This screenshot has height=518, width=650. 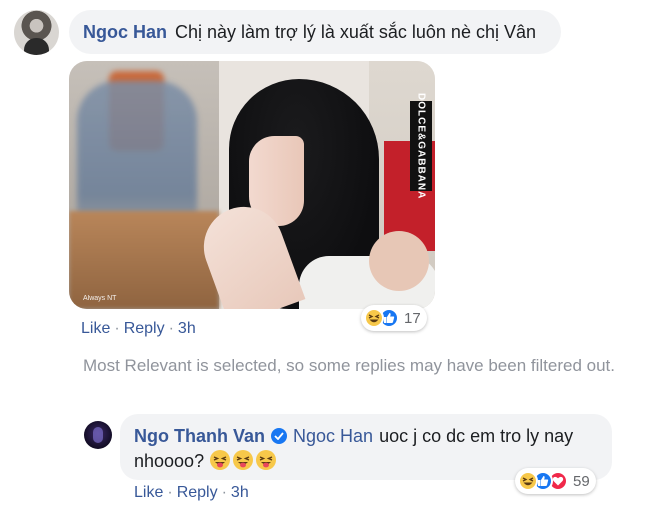 I want to click on reply-author-link: Ngo Thanh Van, so click(x=199, y=436).